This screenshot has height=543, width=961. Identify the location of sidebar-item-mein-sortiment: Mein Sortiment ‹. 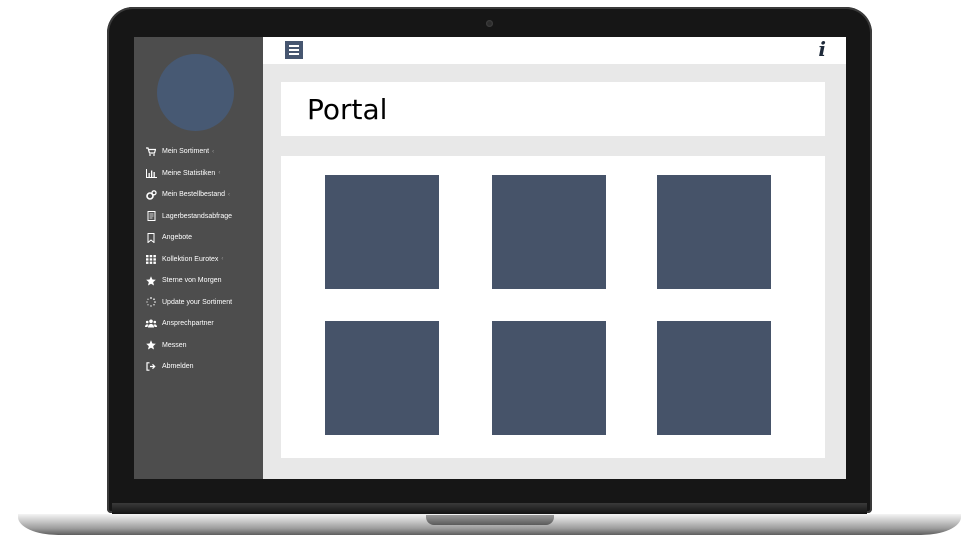
(198, 152).